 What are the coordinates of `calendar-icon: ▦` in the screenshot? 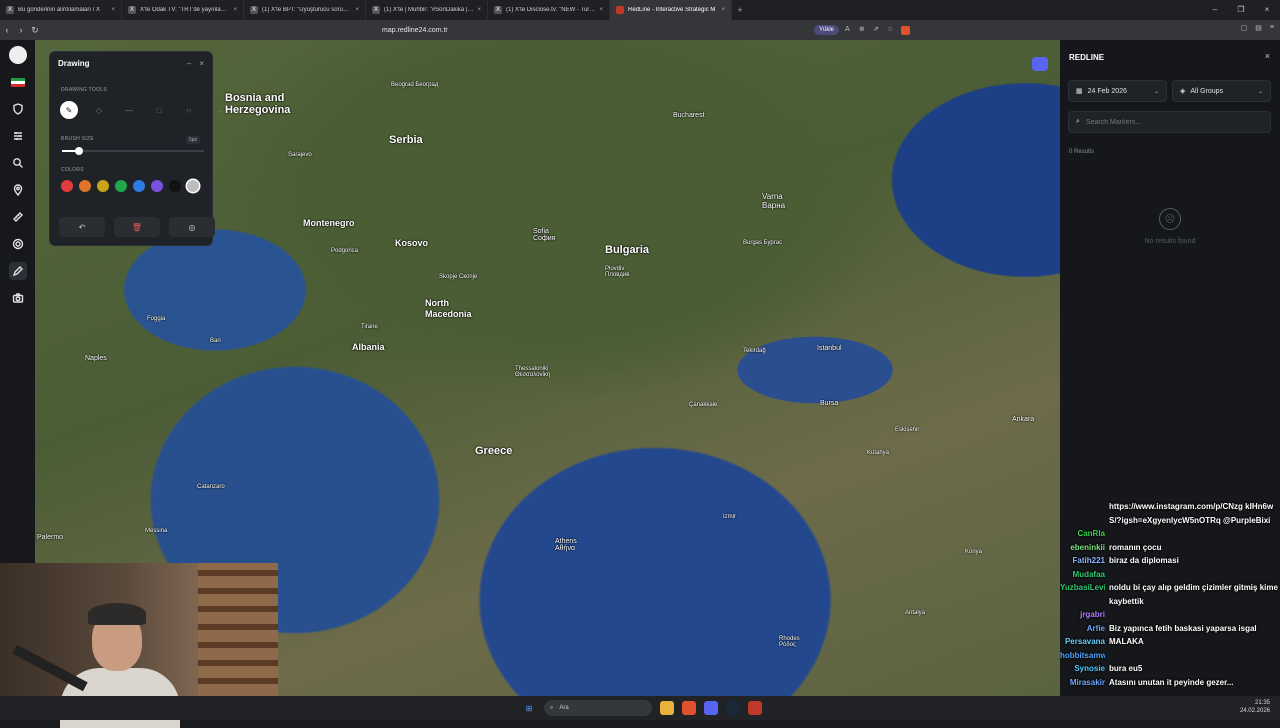 It's located at (1079, 91).